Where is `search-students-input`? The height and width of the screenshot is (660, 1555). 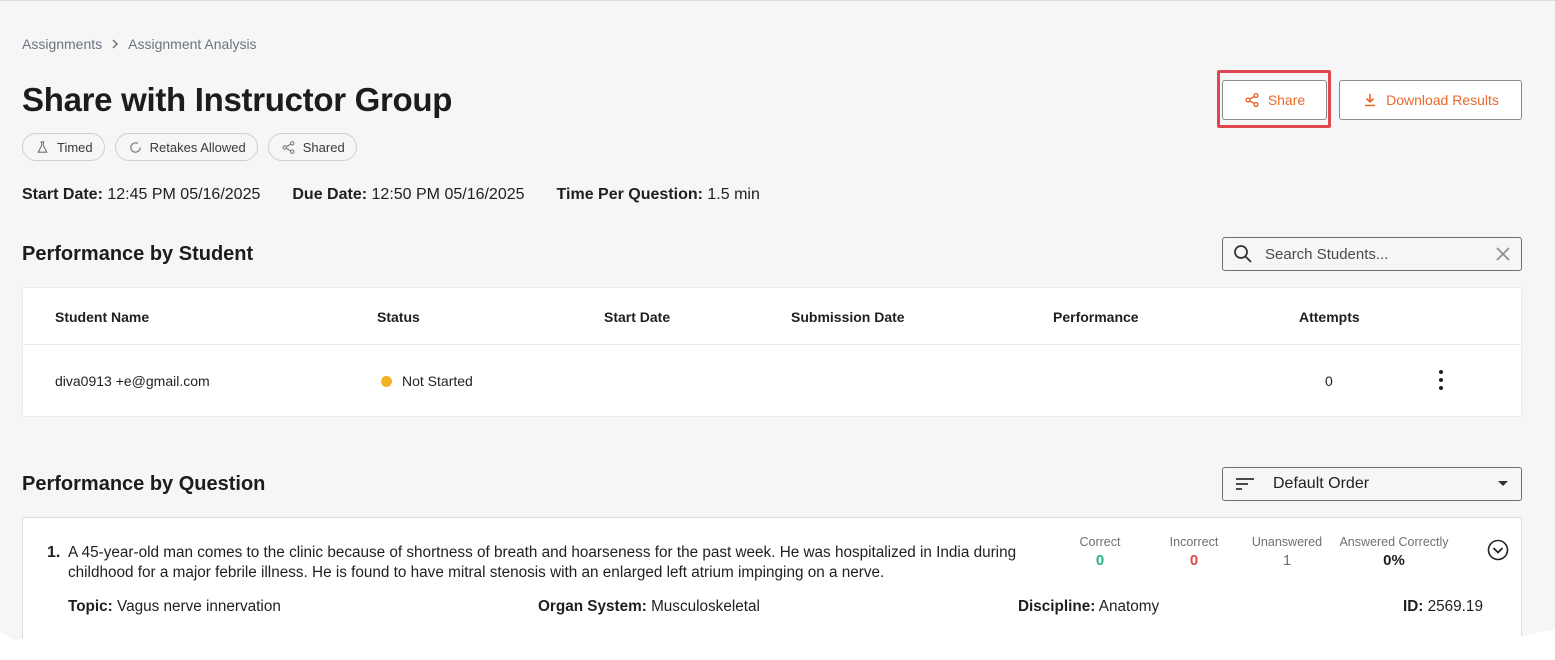
search-students-input is located at coordinates (1380, 254).